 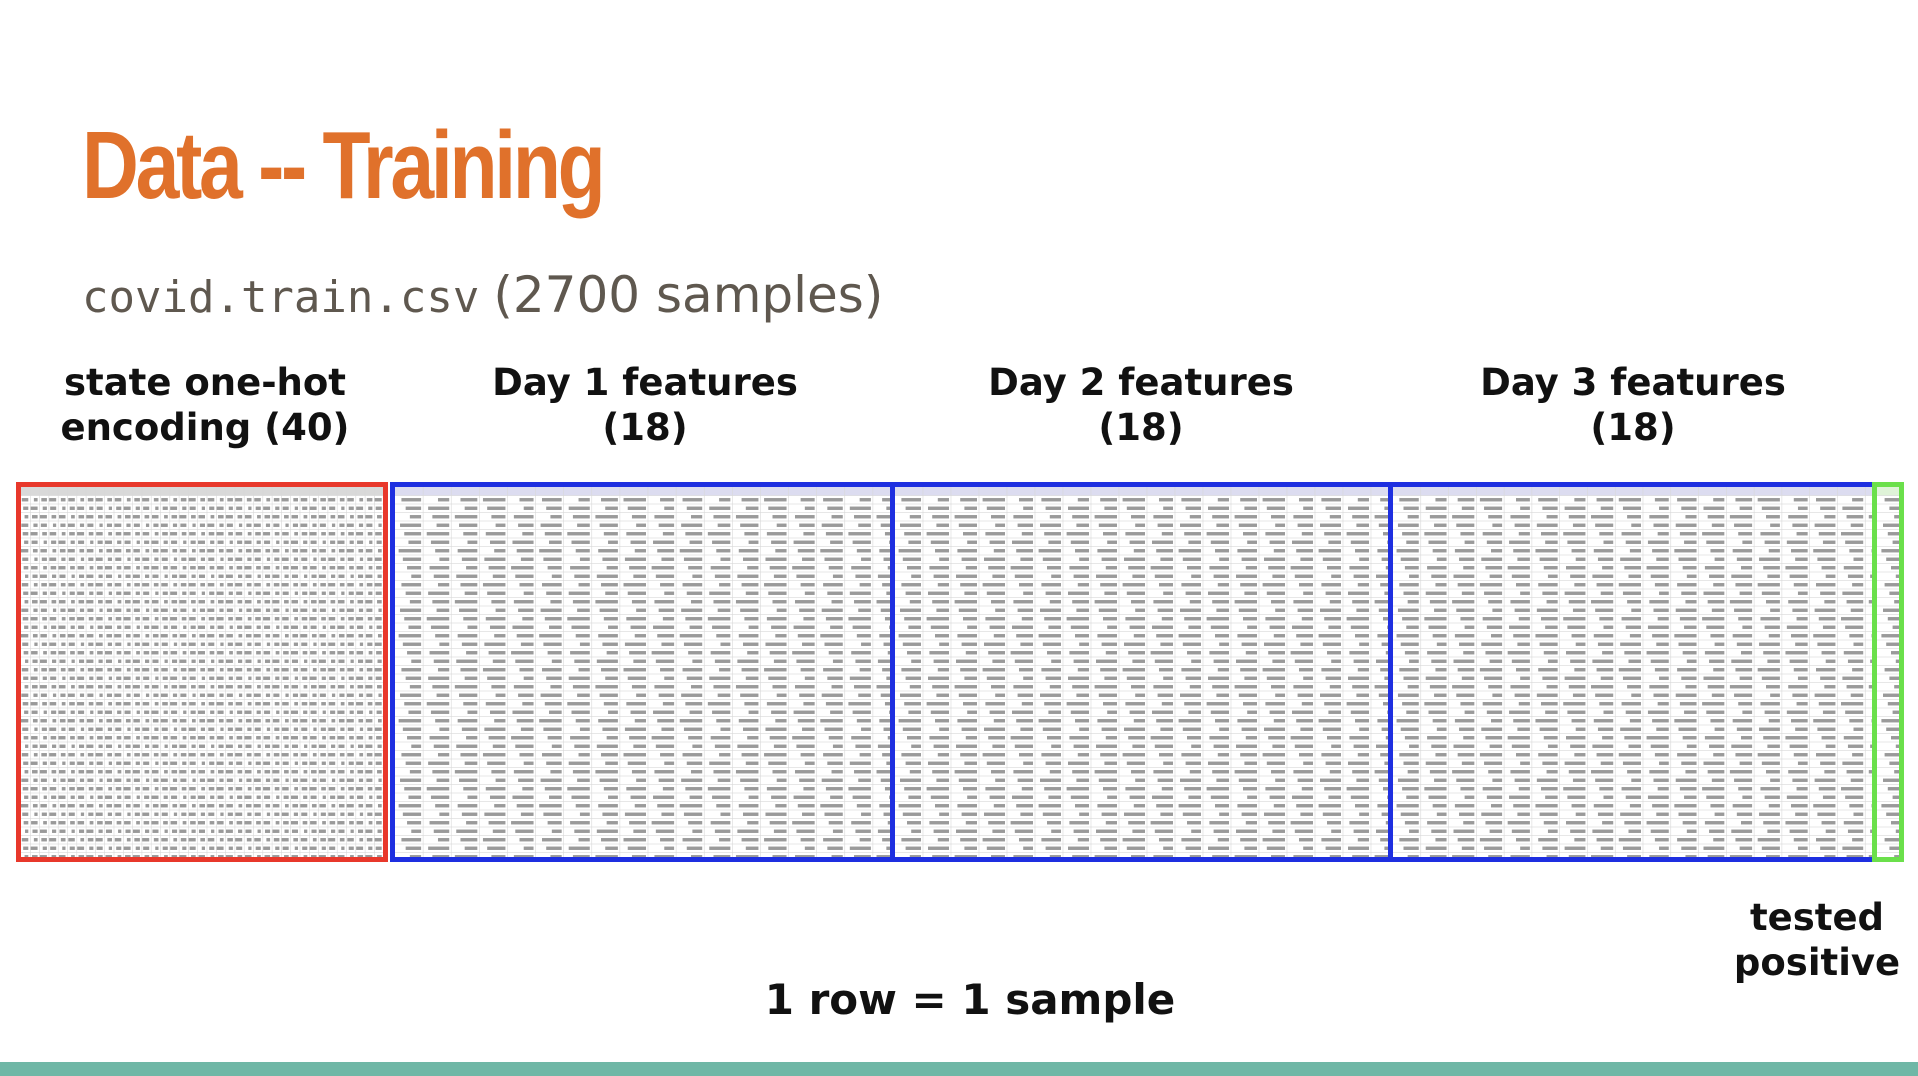 I want to click on target-grid, so click(x=1888, y=672).